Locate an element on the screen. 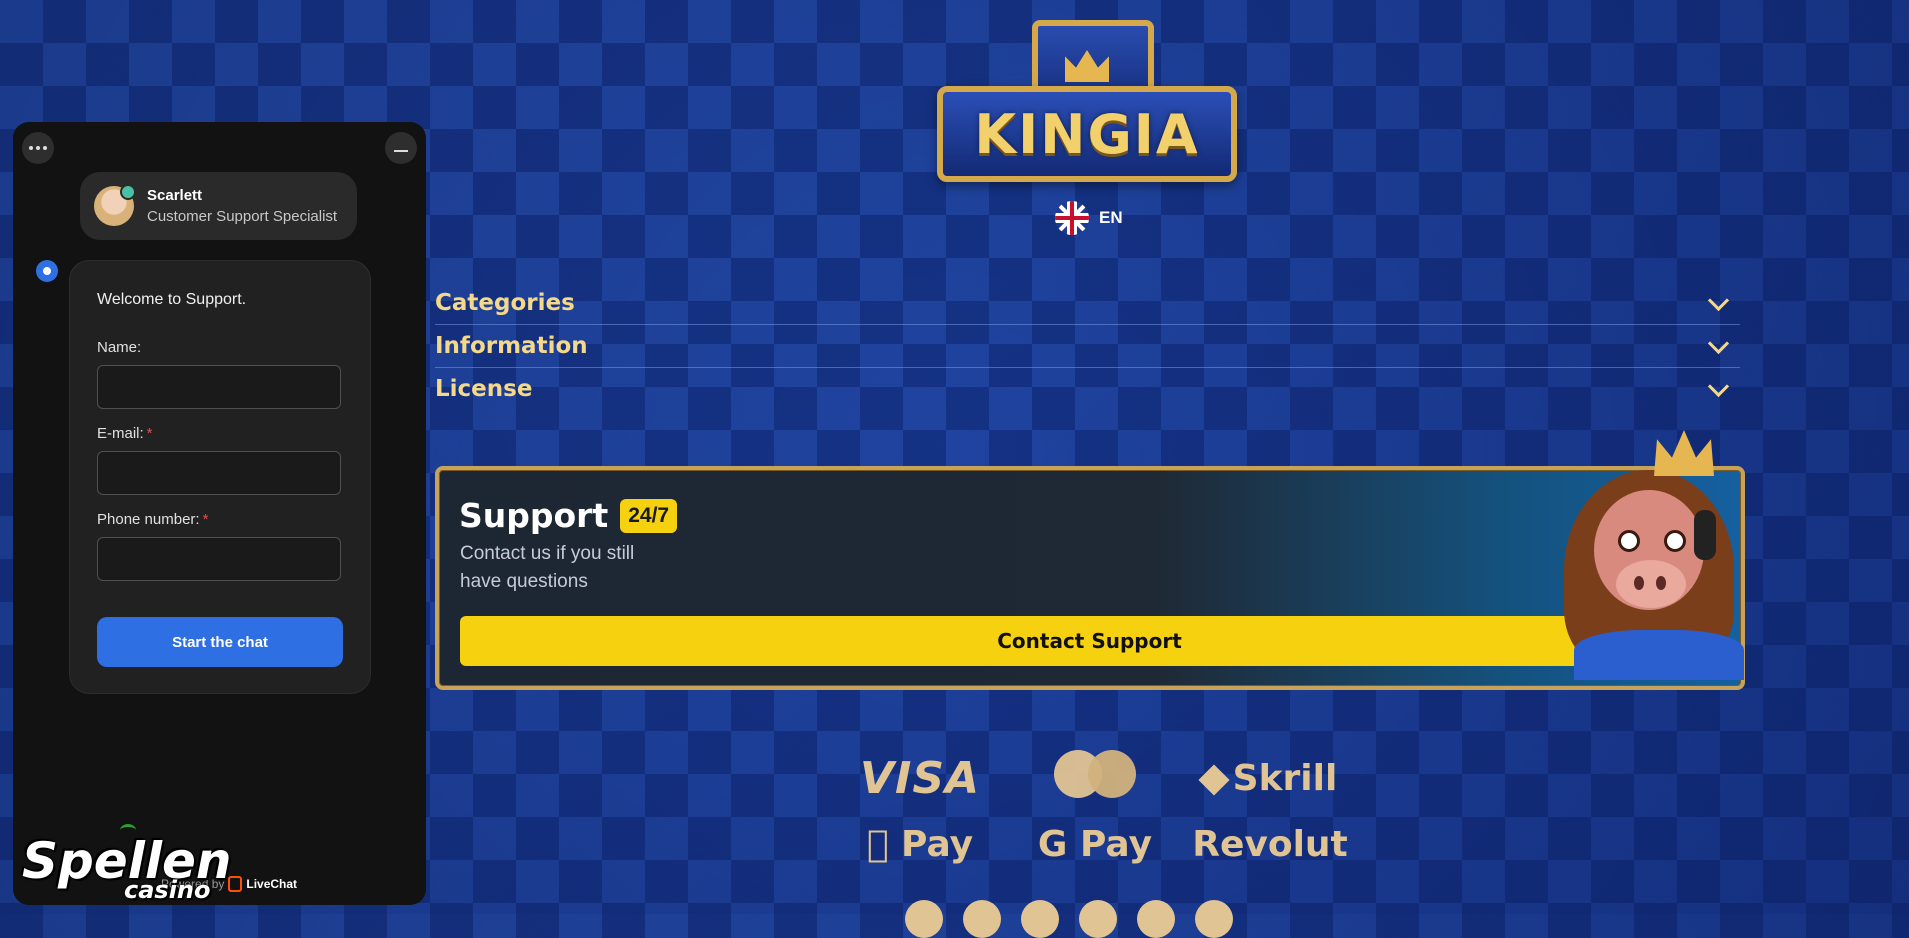 The width and height of the screenshot is (1909, 938). phone-field is located at coordinates (219, 559).